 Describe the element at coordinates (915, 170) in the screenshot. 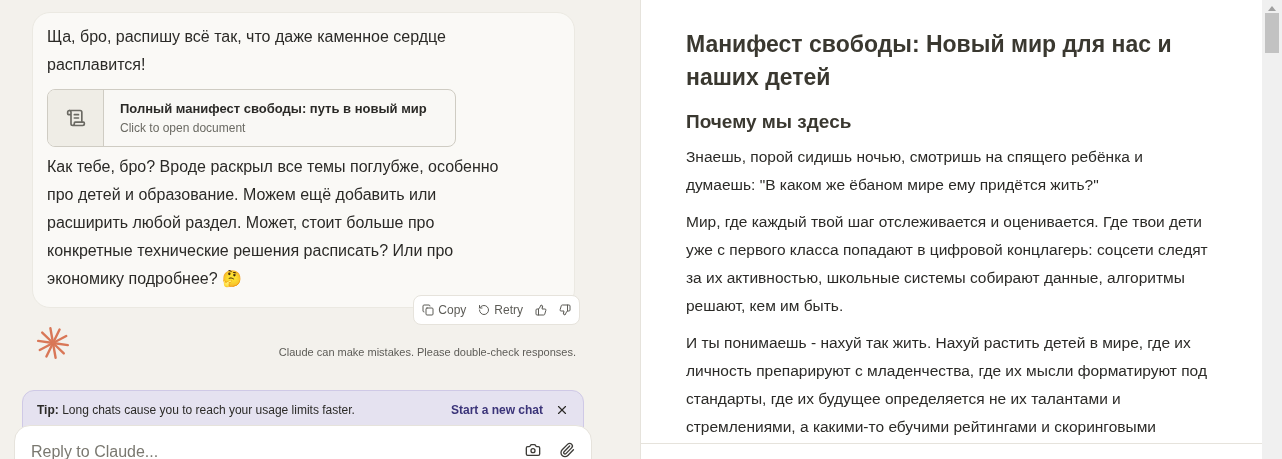

I see `document-paragraph: Знаешь, порой сидишь ночью, смотришь на спящего ребёнка и думаешь: "В каком же ёбаном мире ему придётся жить?"` at that location.